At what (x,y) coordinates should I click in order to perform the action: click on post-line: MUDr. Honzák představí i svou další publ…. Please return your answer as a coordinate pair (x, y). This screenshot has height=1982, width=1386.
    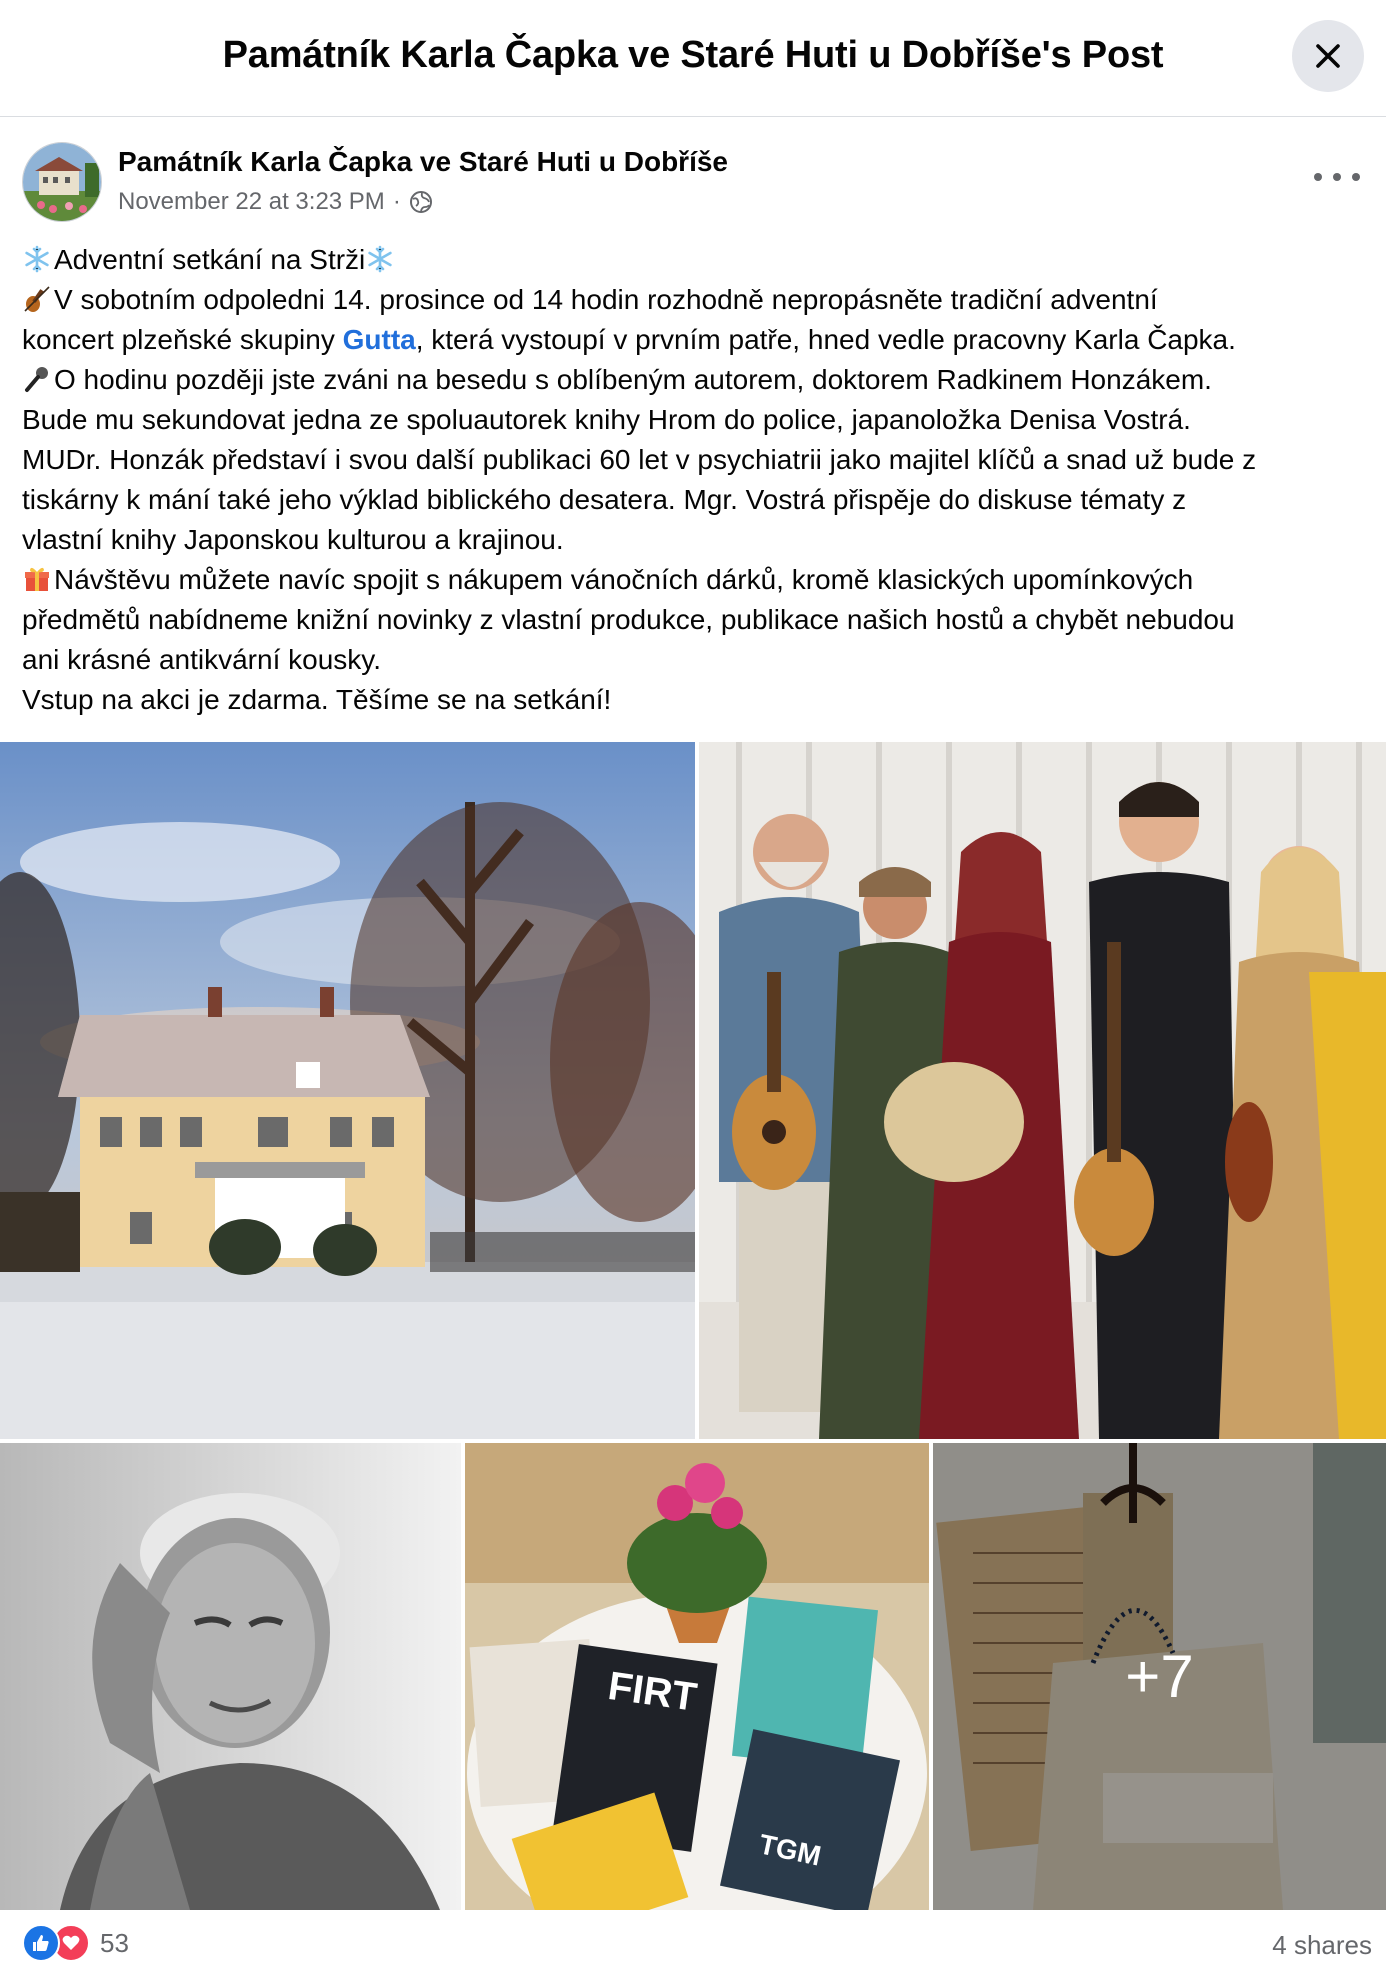
    Looking at the image, I should click on (639, 459).